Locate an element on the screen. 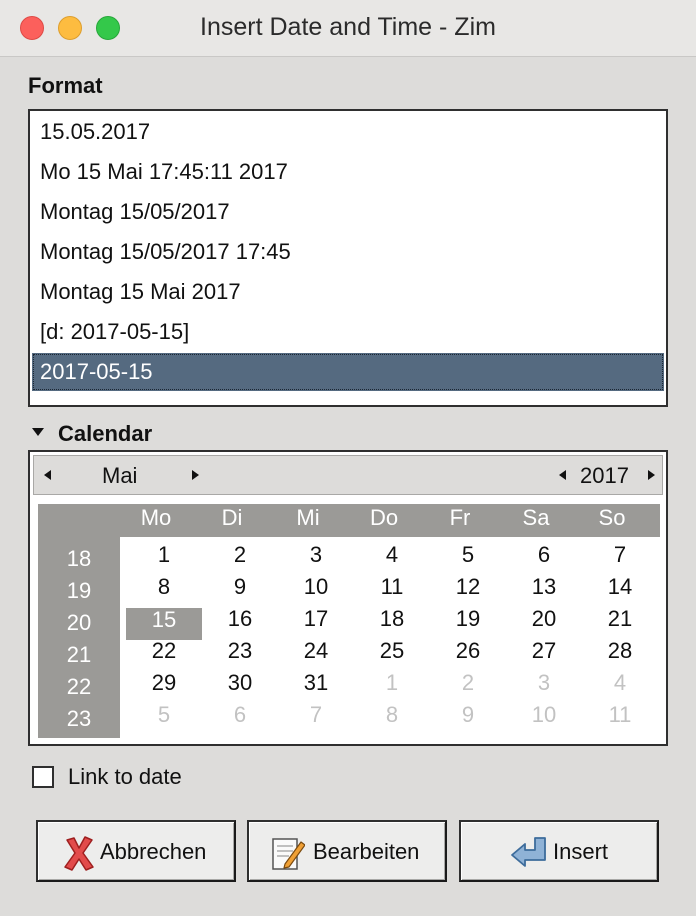  weekday-do: Do is located at coordinates (384, 517).